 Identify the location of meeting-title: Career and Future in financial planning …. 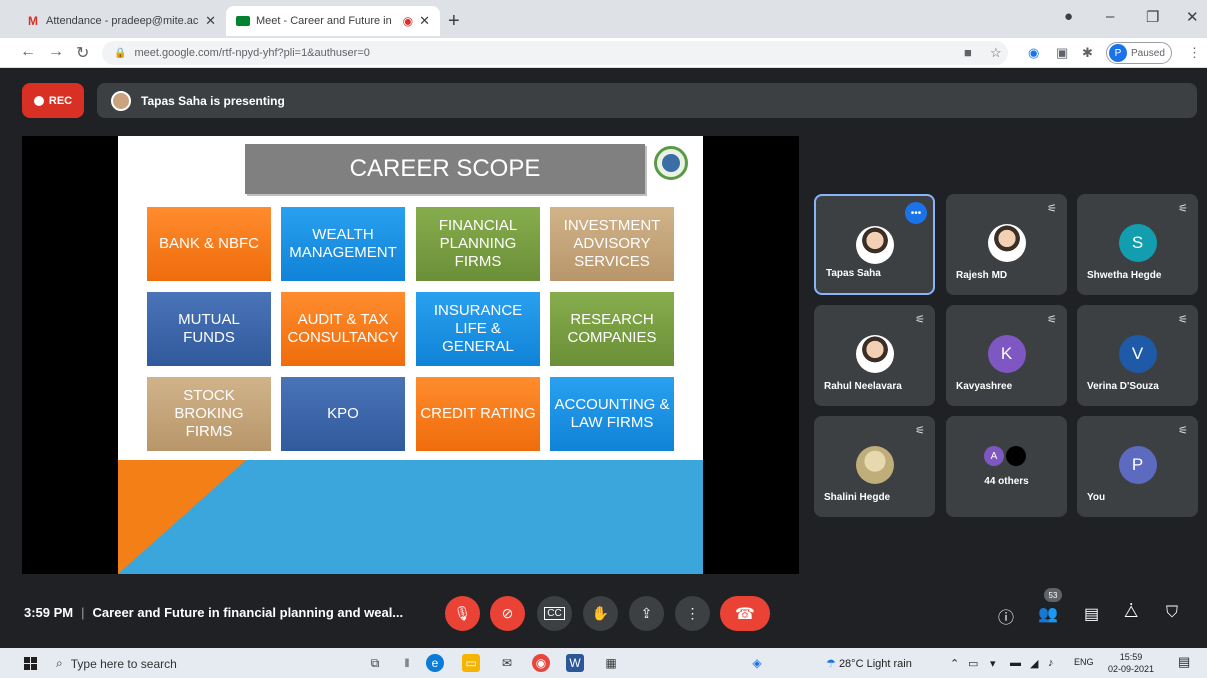
(248, 612).